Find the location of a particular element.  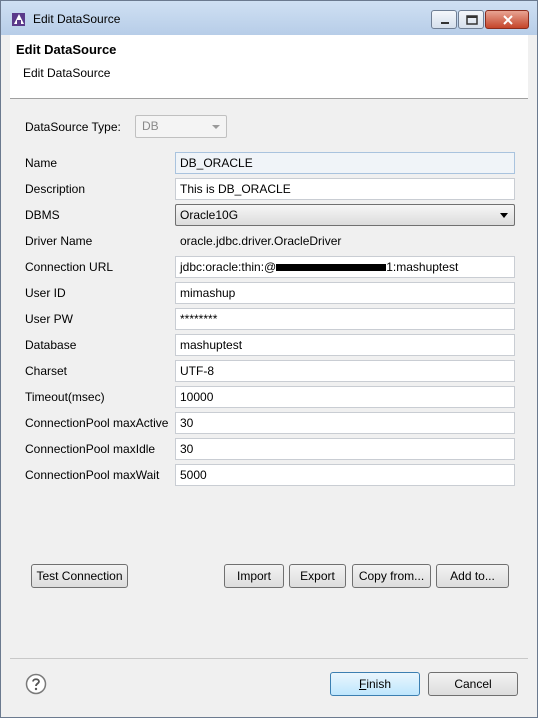

description-label: Description is located at coordinates (55, 189).